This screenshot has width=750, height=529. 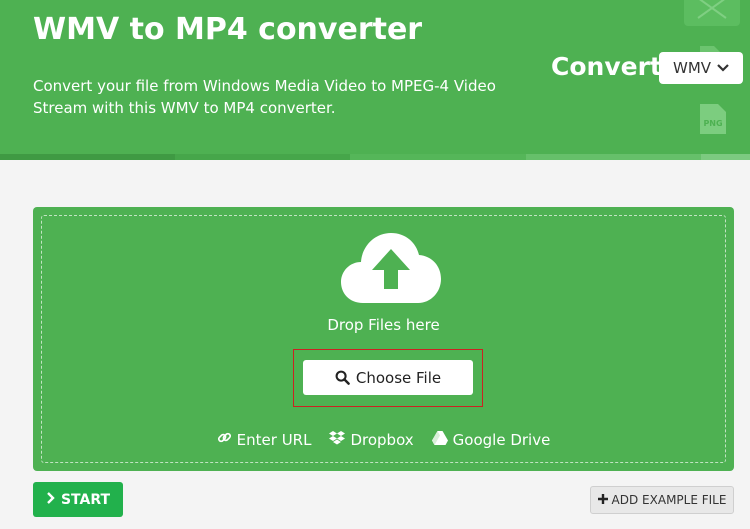 What do you see at coordinates (224, 439) in the screenshot?
I see `link-icon` at bounding box center [224, 439].